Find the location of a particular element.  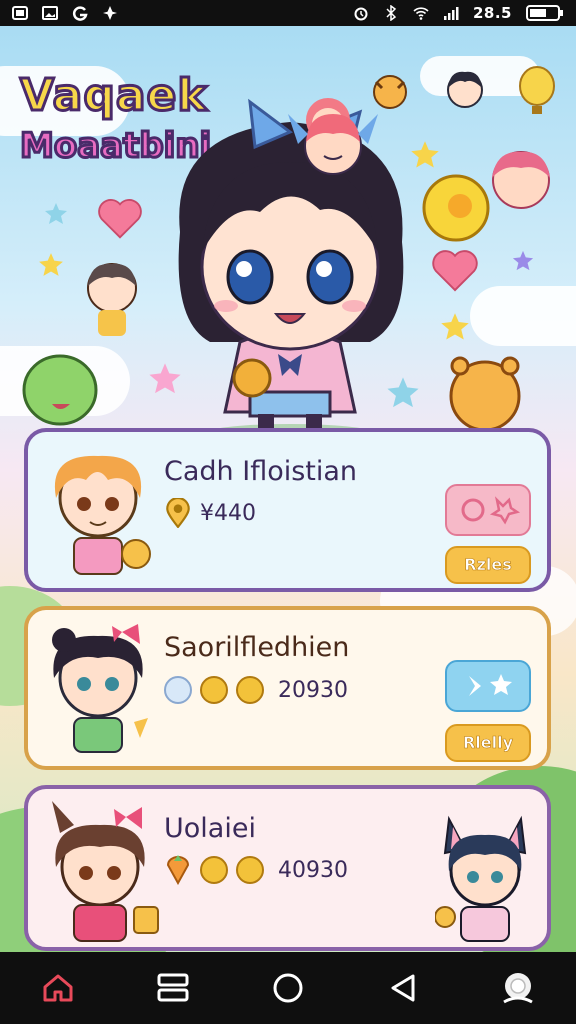

character-name: Cadh Ifloistian is located at coordinates (261, 471).